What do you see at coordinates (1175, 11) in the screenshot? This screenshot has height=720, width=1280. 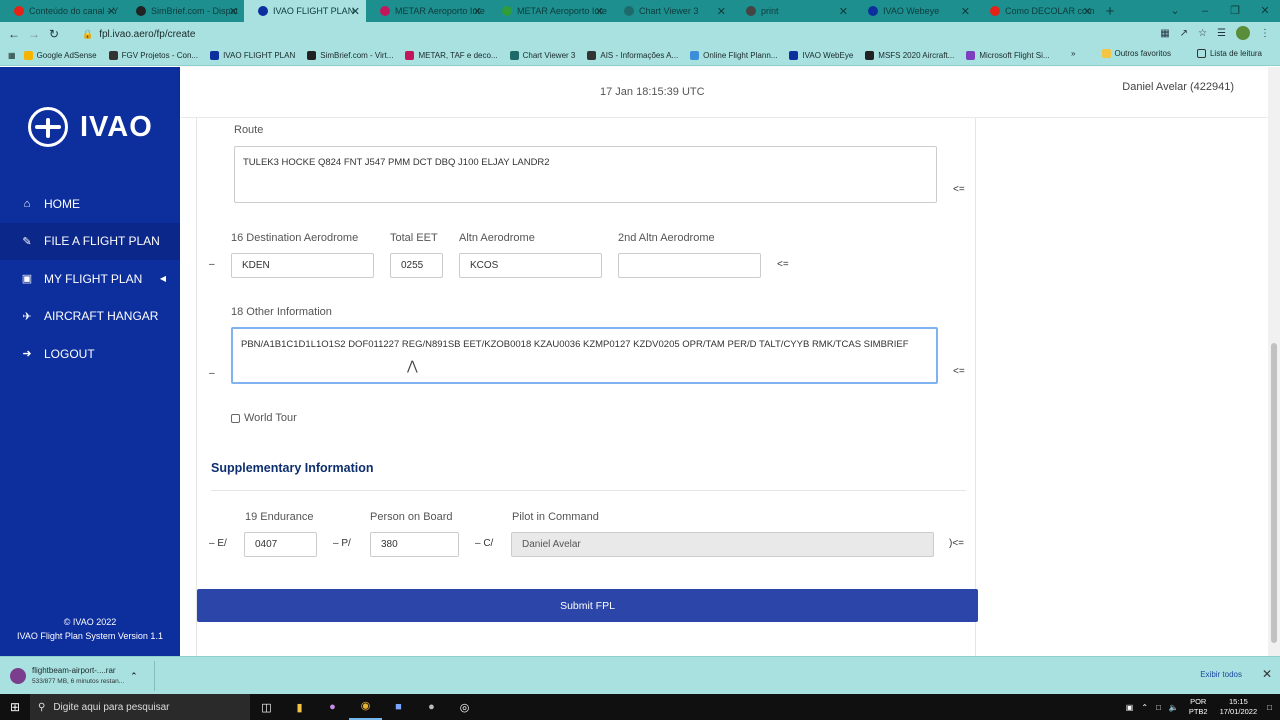 I see `tab-search-icon: ⌄` at bounding box center [1175, 11].